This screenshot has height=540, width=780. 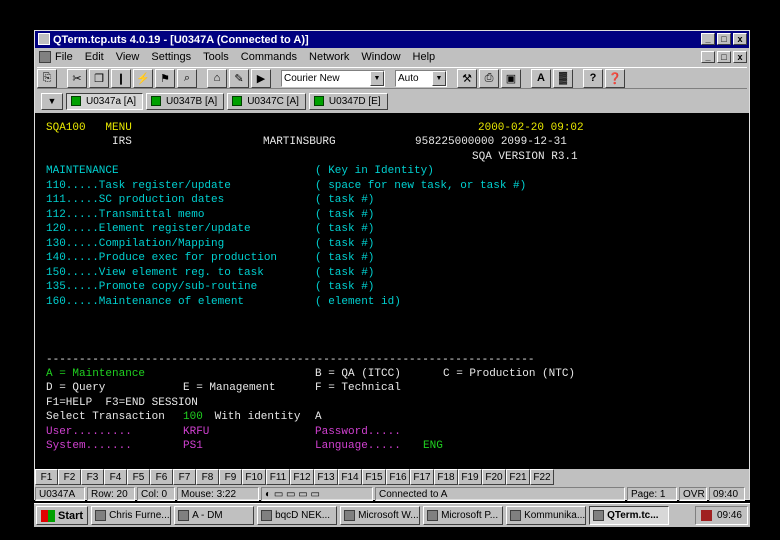 I want to click on minimize-button: _, so click(x=708, y=39).